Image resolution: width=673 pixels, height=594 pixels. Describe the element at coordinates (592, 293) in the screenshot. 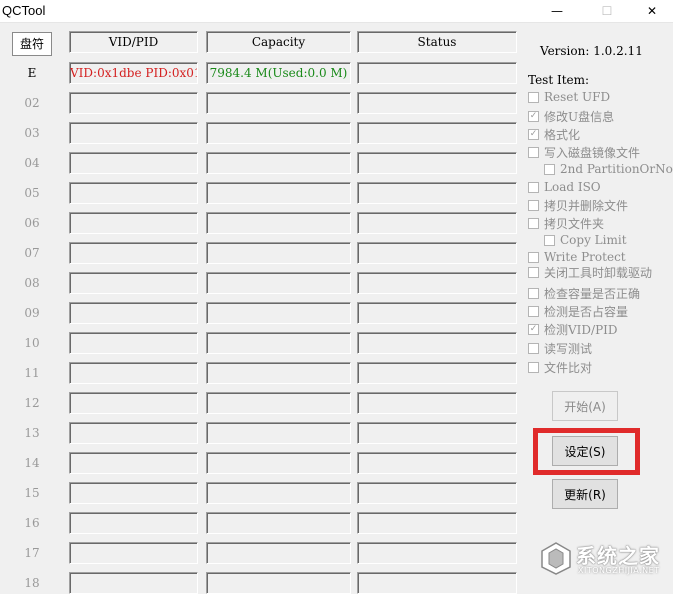

I see `option-label: 检查容量是否正确` at that location.